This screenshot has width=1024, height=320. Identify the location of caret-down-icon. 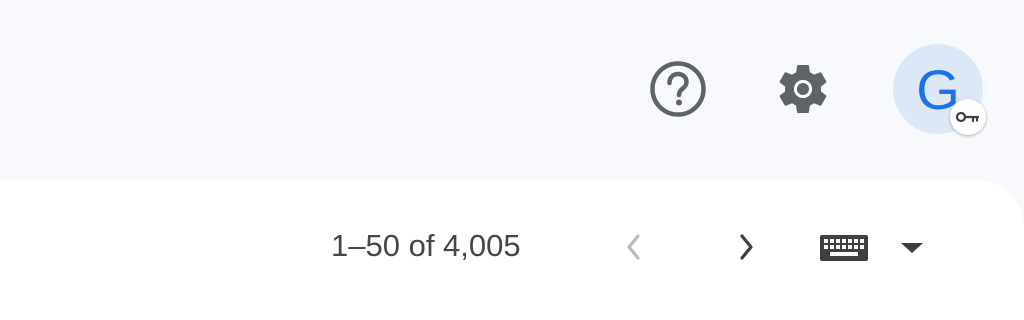
(912, 248).